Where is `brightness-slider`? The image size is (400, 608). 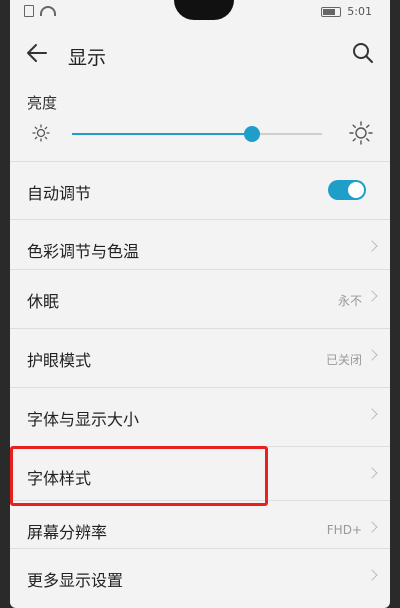 brightness-slider is located at coordinates (200, 133).